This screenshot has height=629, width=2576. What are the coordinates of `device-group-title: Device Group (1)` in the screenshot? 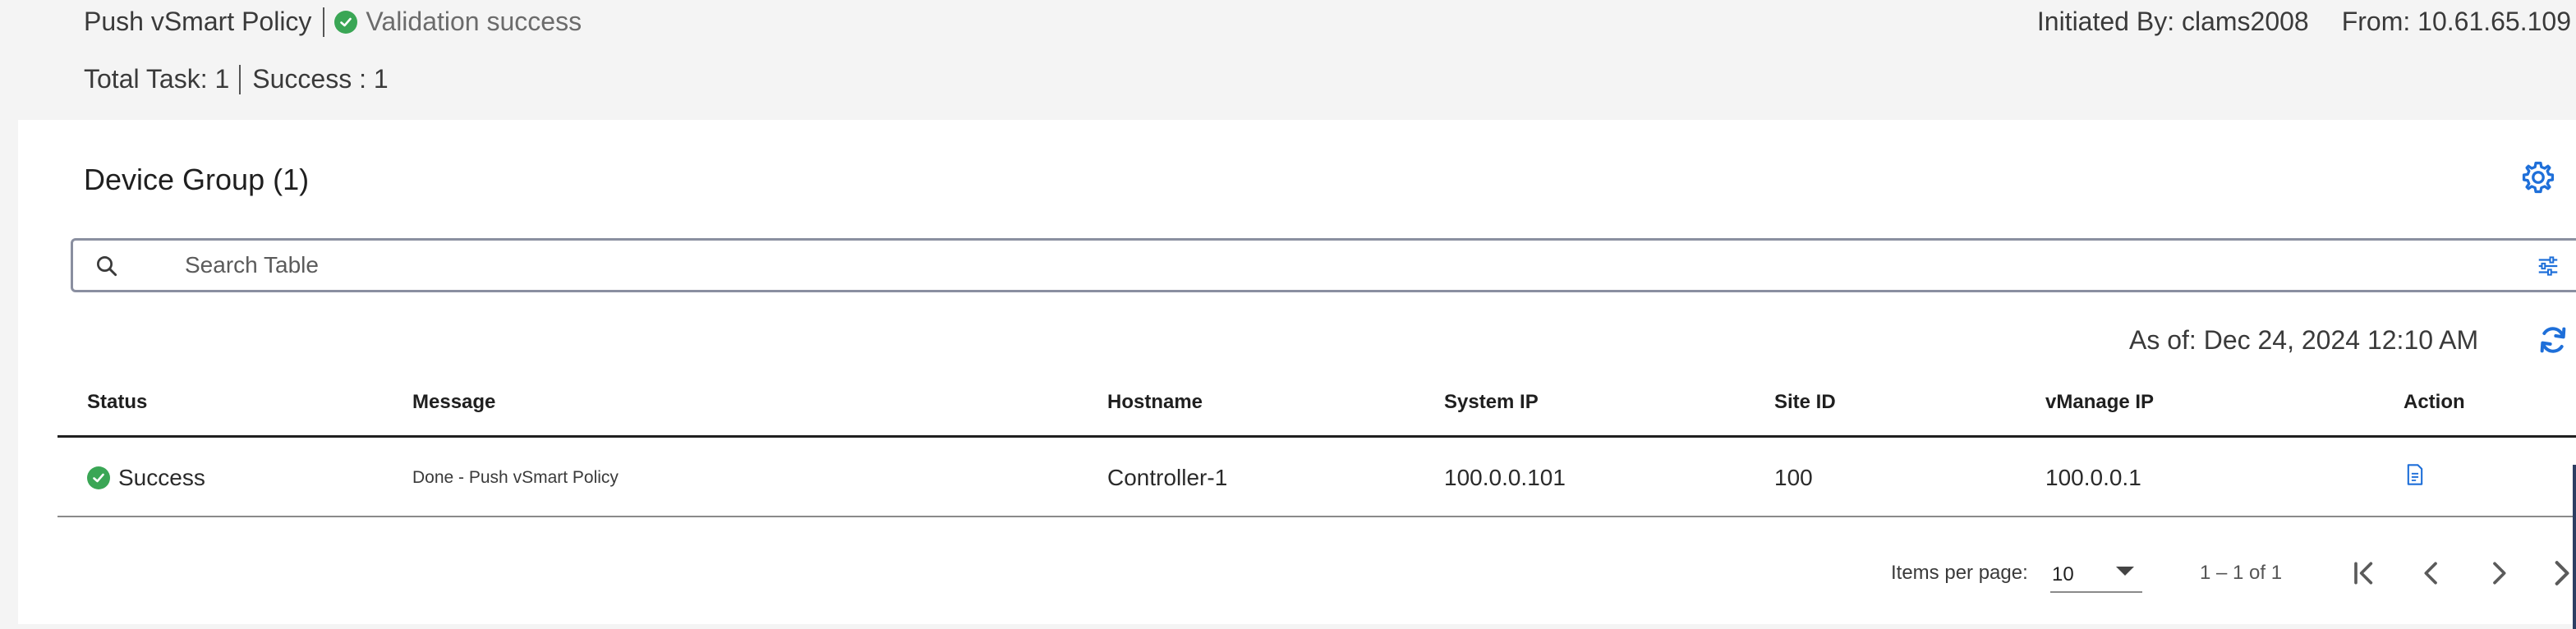 It's located at (197, 179).